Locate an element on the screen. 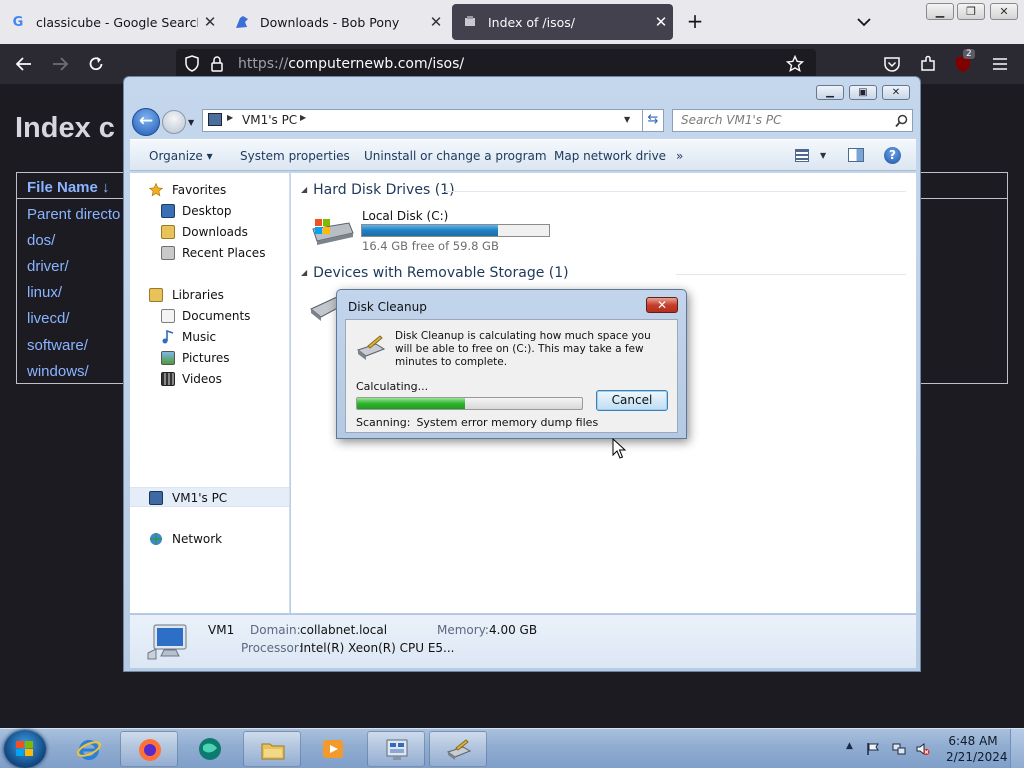 The width and height of the screenshot is (1024, 768). extensions-puzzle-icon is located at coordinates (928, 64).